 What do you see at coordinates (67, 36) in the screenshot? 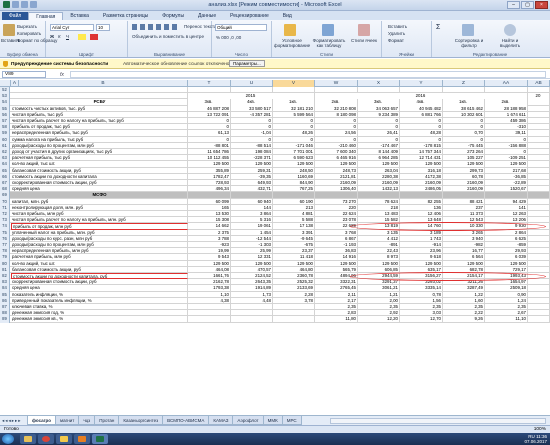
I see `underline-button: Ч` at bounding box center [67, 36].